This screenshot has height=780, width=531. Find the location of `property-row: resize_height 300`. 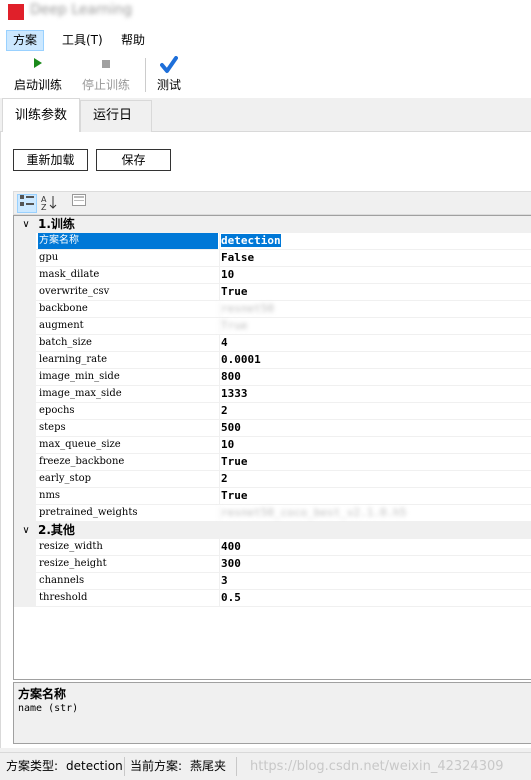

property-row: resize_height 300 is located at coordinates (272, 564).